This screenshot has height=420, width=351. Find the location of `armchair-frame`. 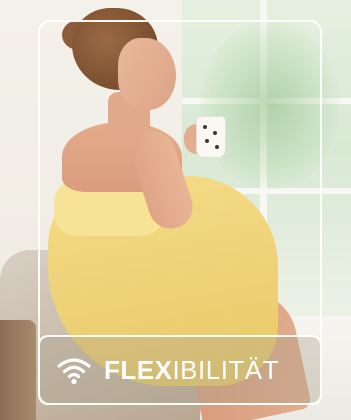

armchair-frame is located at coordinates (18, 370).